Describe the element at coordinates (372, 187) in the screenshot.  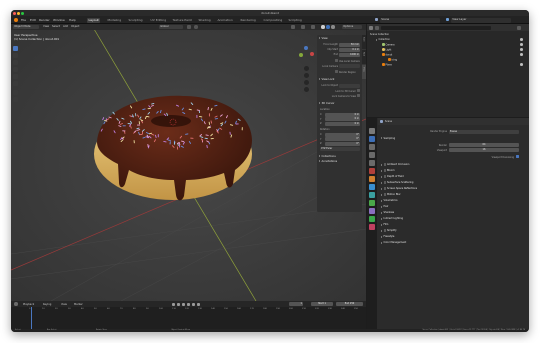
I see `modifiers-tab-icon` at that location.